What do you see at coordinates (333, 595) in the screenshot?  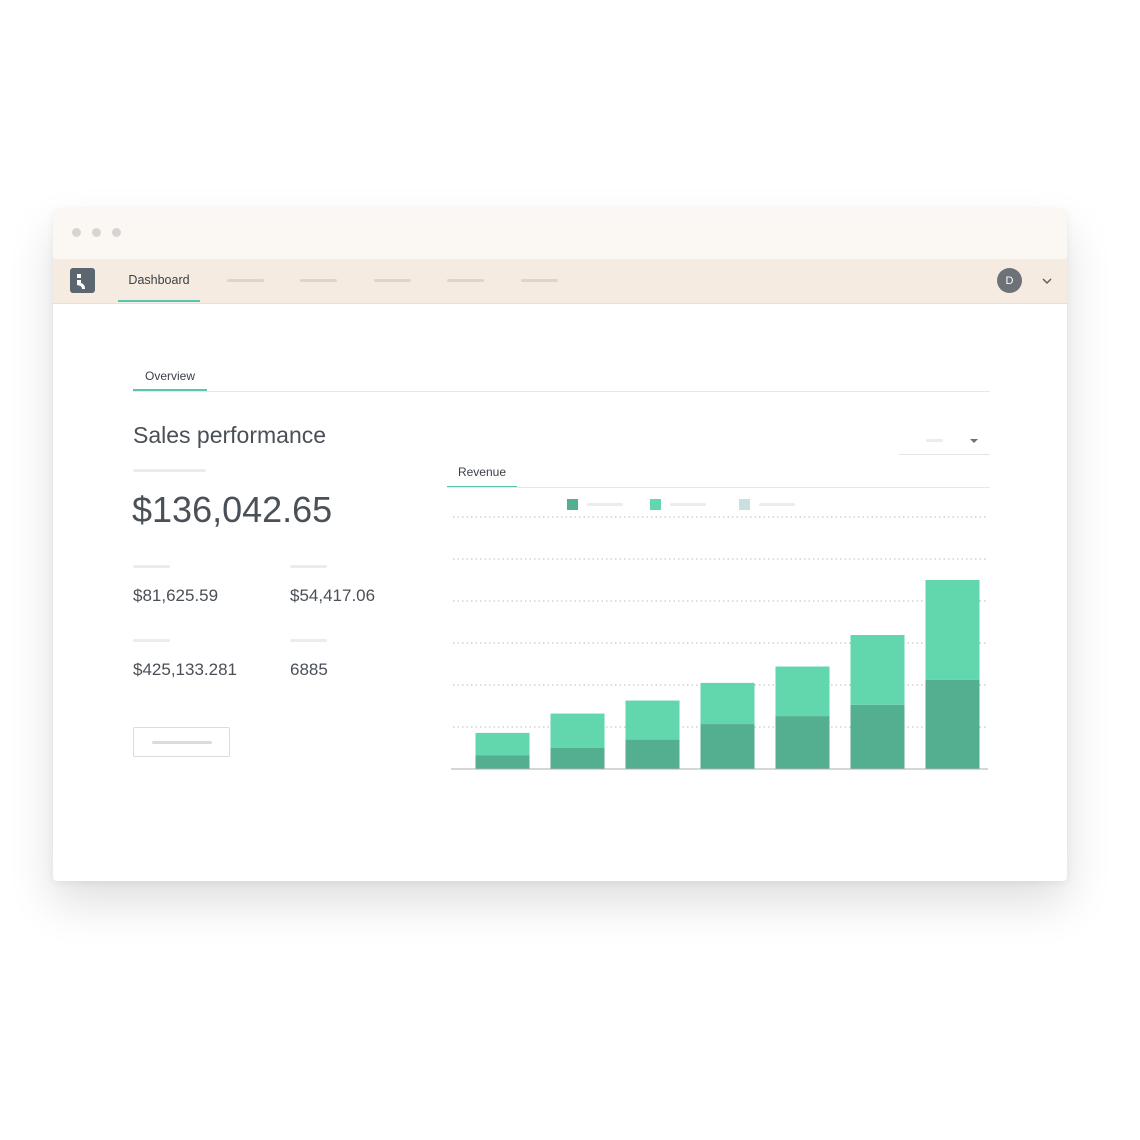 I see `stat-value: $54,417.06` at bounding box center [333, 595].